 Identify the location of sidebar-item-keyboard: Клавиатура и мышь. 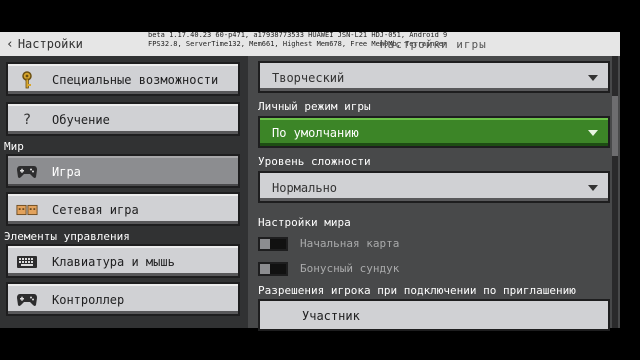
(123, 261).